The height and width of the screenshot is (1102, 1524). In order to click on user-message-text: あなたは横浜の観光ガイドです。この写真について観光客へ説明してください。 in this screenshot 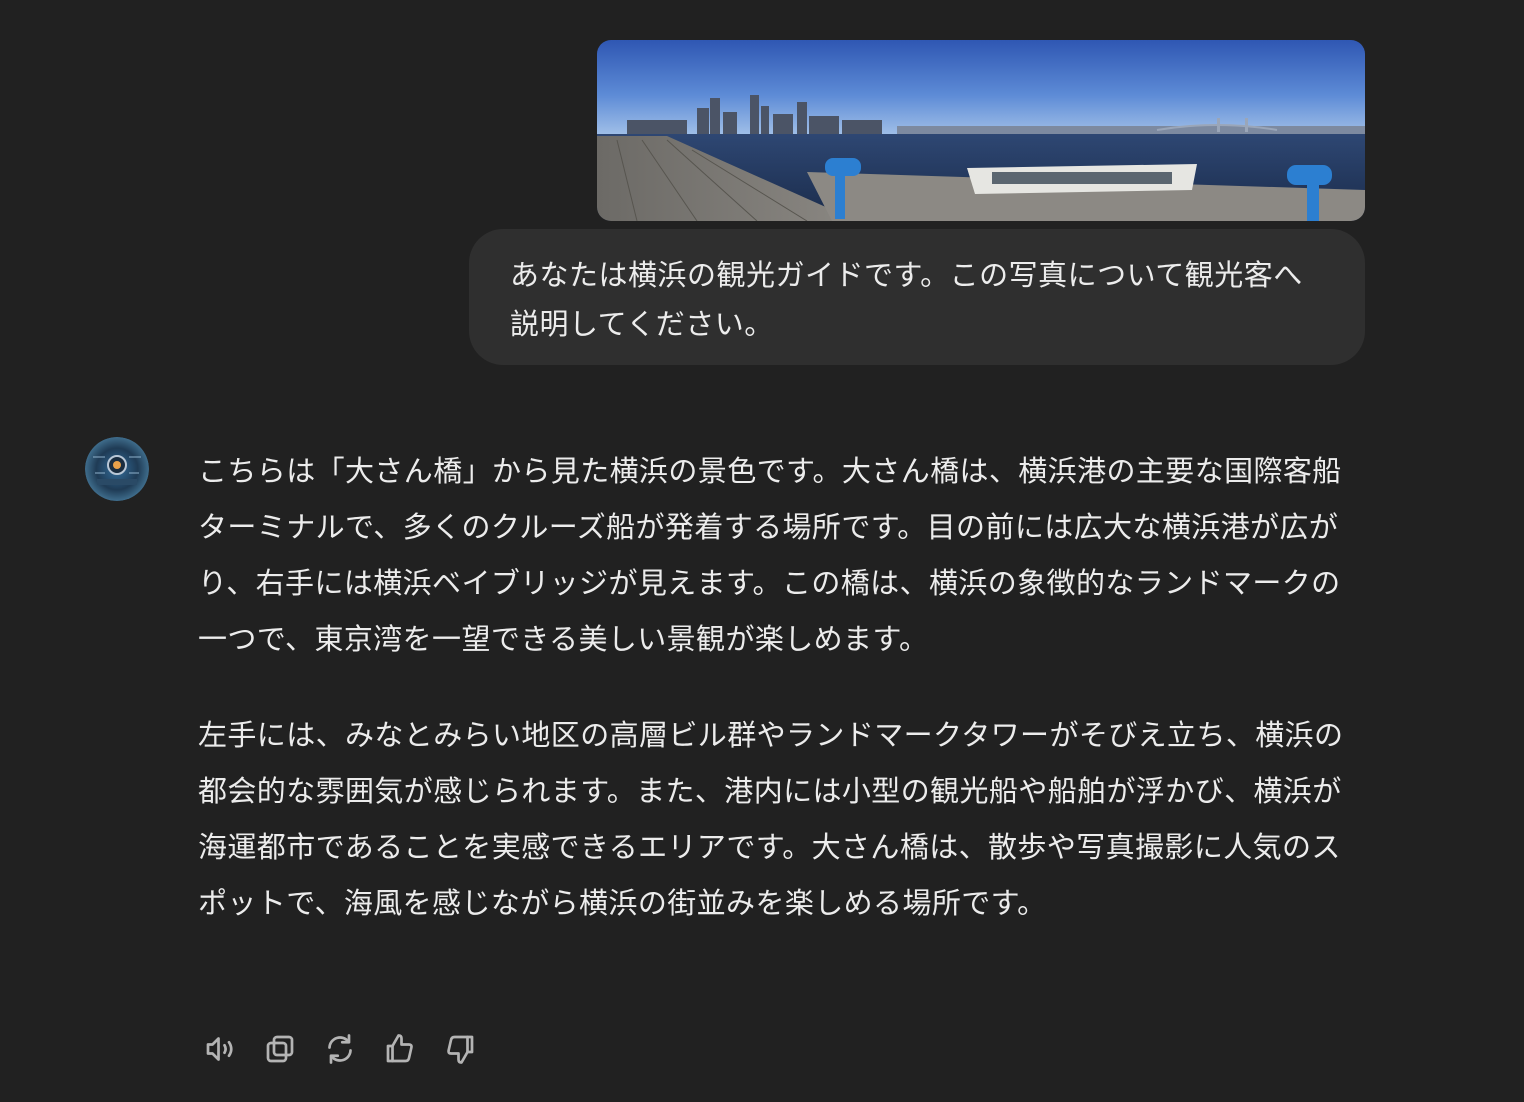, I will do `click(906, 299)`.